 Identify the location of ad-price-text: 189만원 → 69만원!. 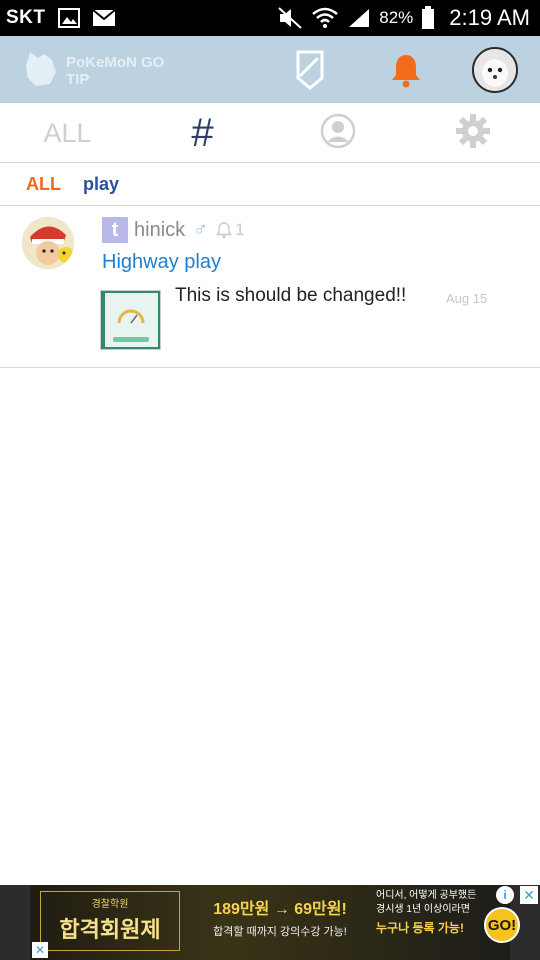
(280, 909).